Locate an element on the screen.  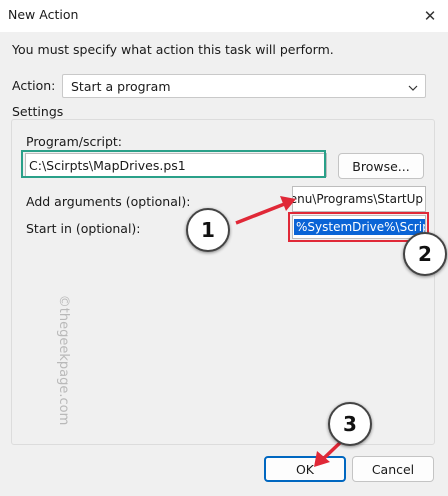
chevron-down-icon is located at coordinates (413, 88).